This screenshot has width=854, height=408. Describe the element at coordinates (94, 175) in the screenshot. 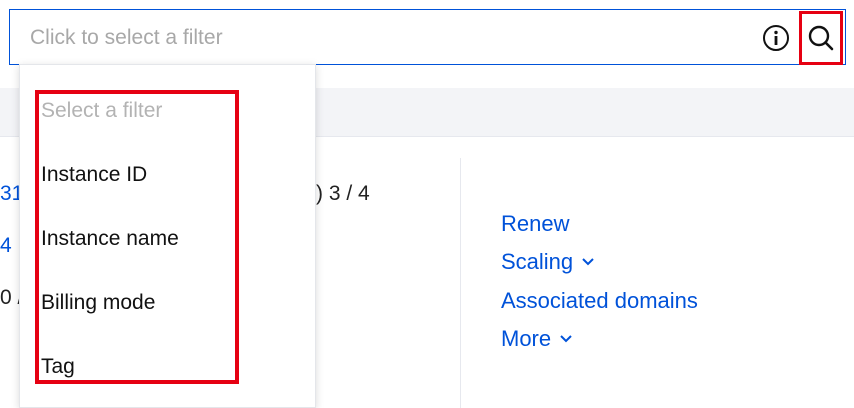

I see `filter-option-instance-id: Instance ID` at that location.